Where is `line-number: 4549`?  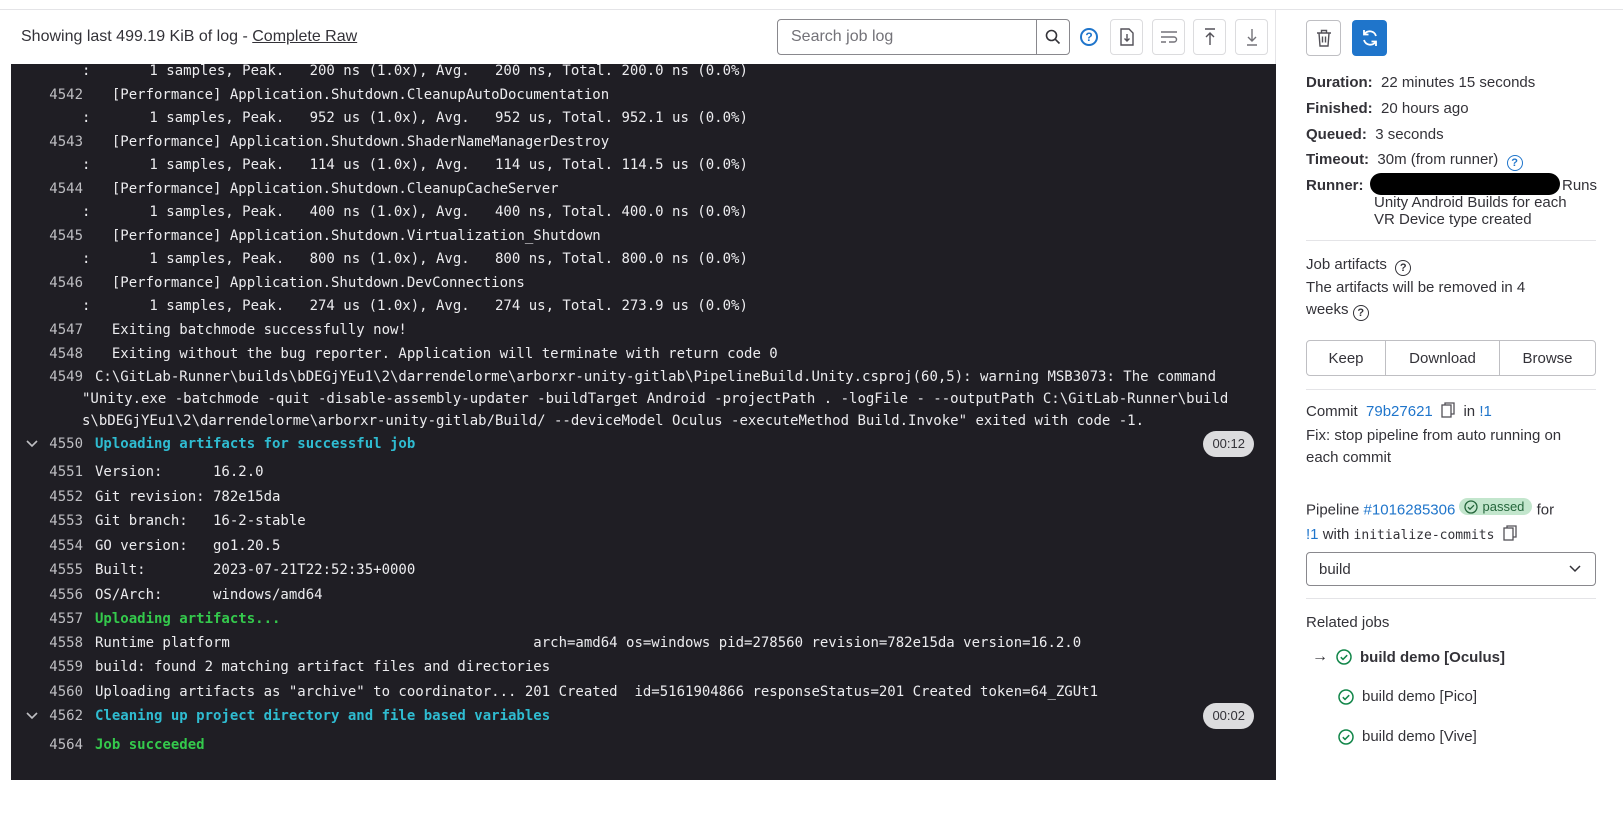
line-number: 4549 is located at coordinates (47, 377).